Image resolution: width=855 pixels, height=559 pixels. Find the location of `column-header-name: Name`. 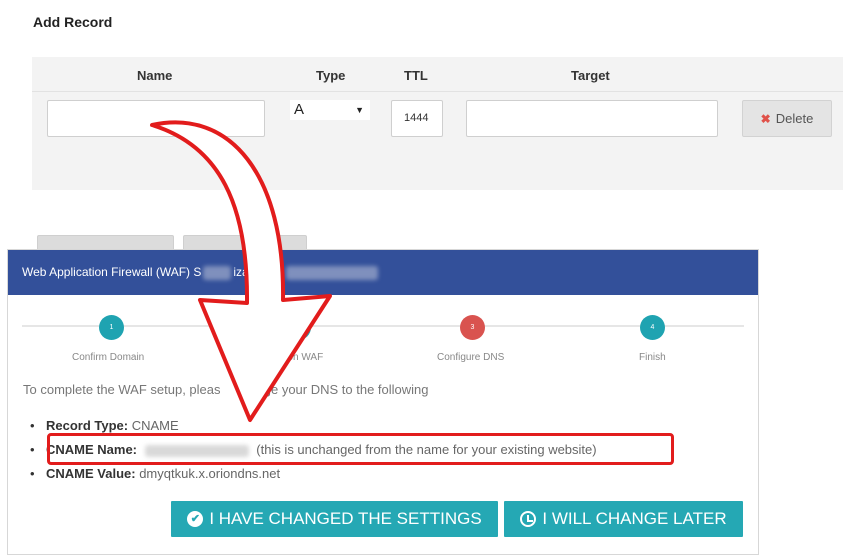

column-header-name: Name is located at coordinates (155, 75).